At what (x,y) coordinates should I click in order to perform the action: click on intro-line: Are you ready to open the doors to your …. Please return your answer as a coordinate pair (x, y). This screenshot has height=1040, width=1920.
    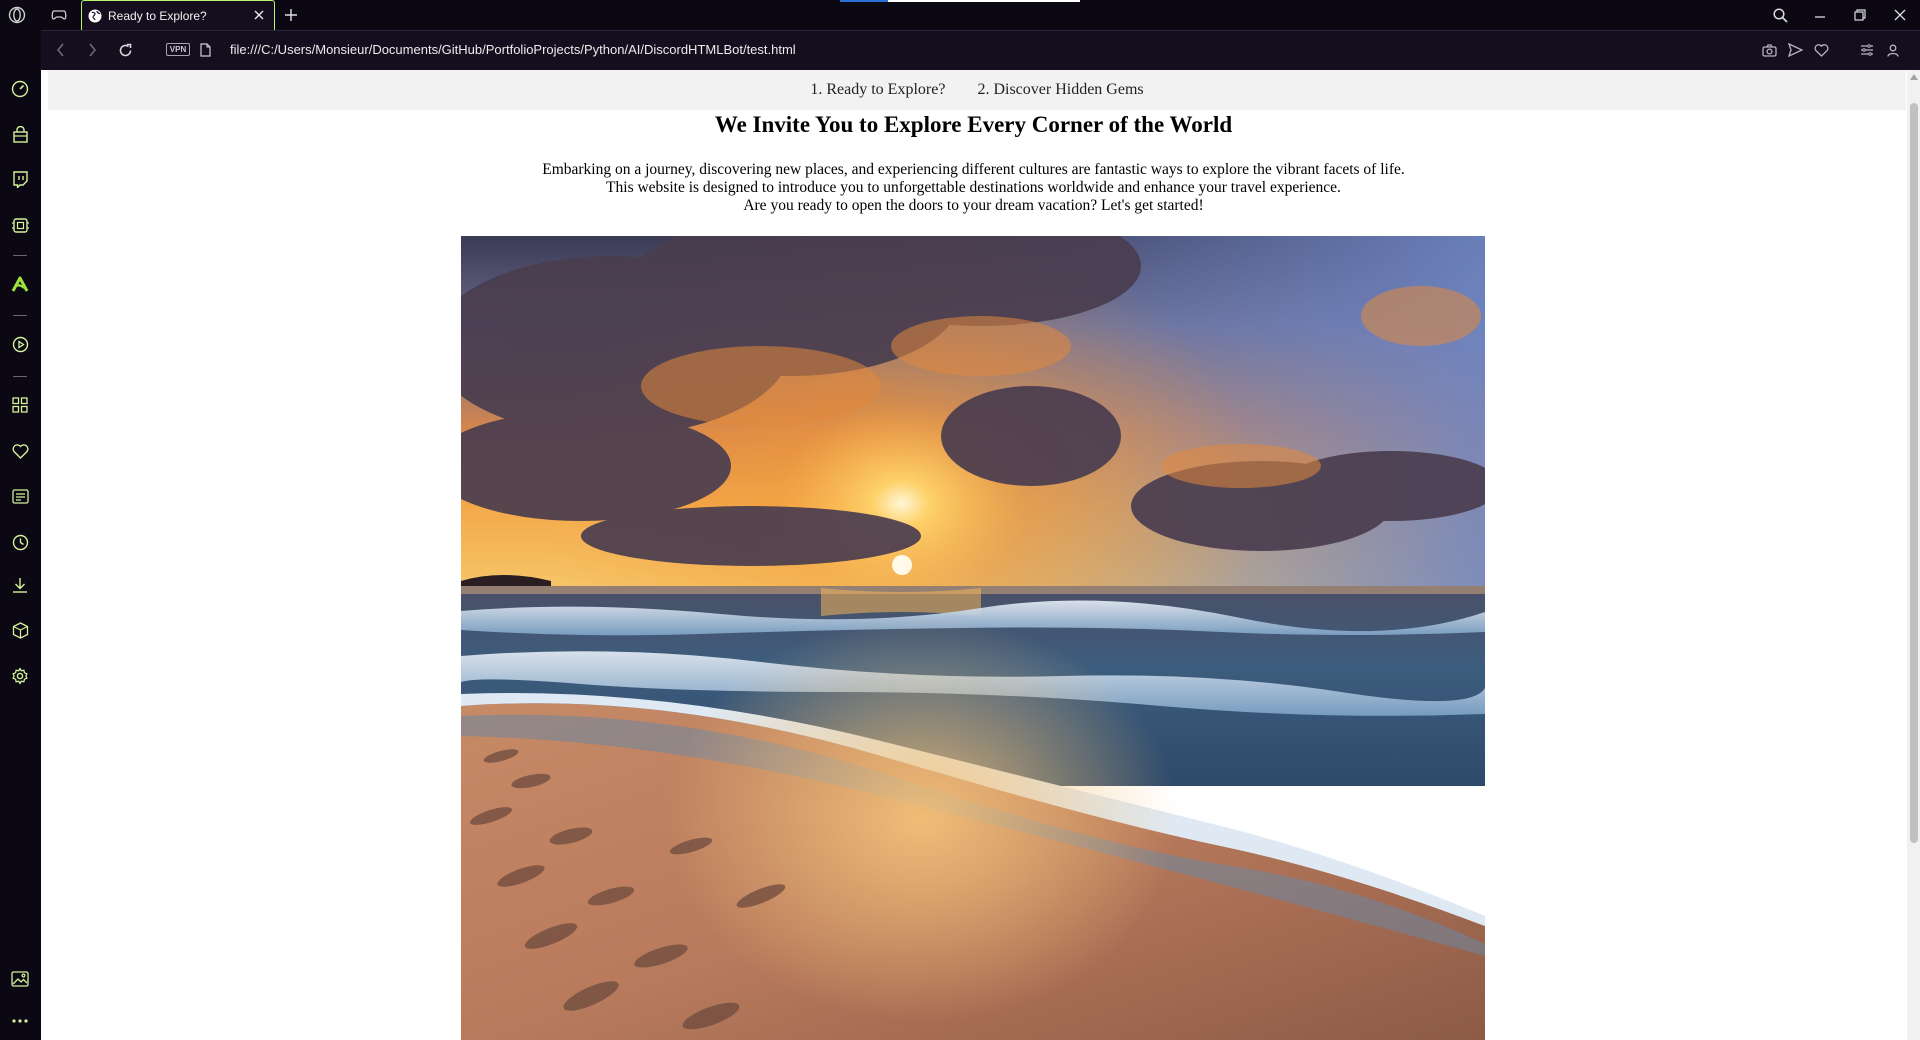
    Looking at the image, I should click on (973, 205).